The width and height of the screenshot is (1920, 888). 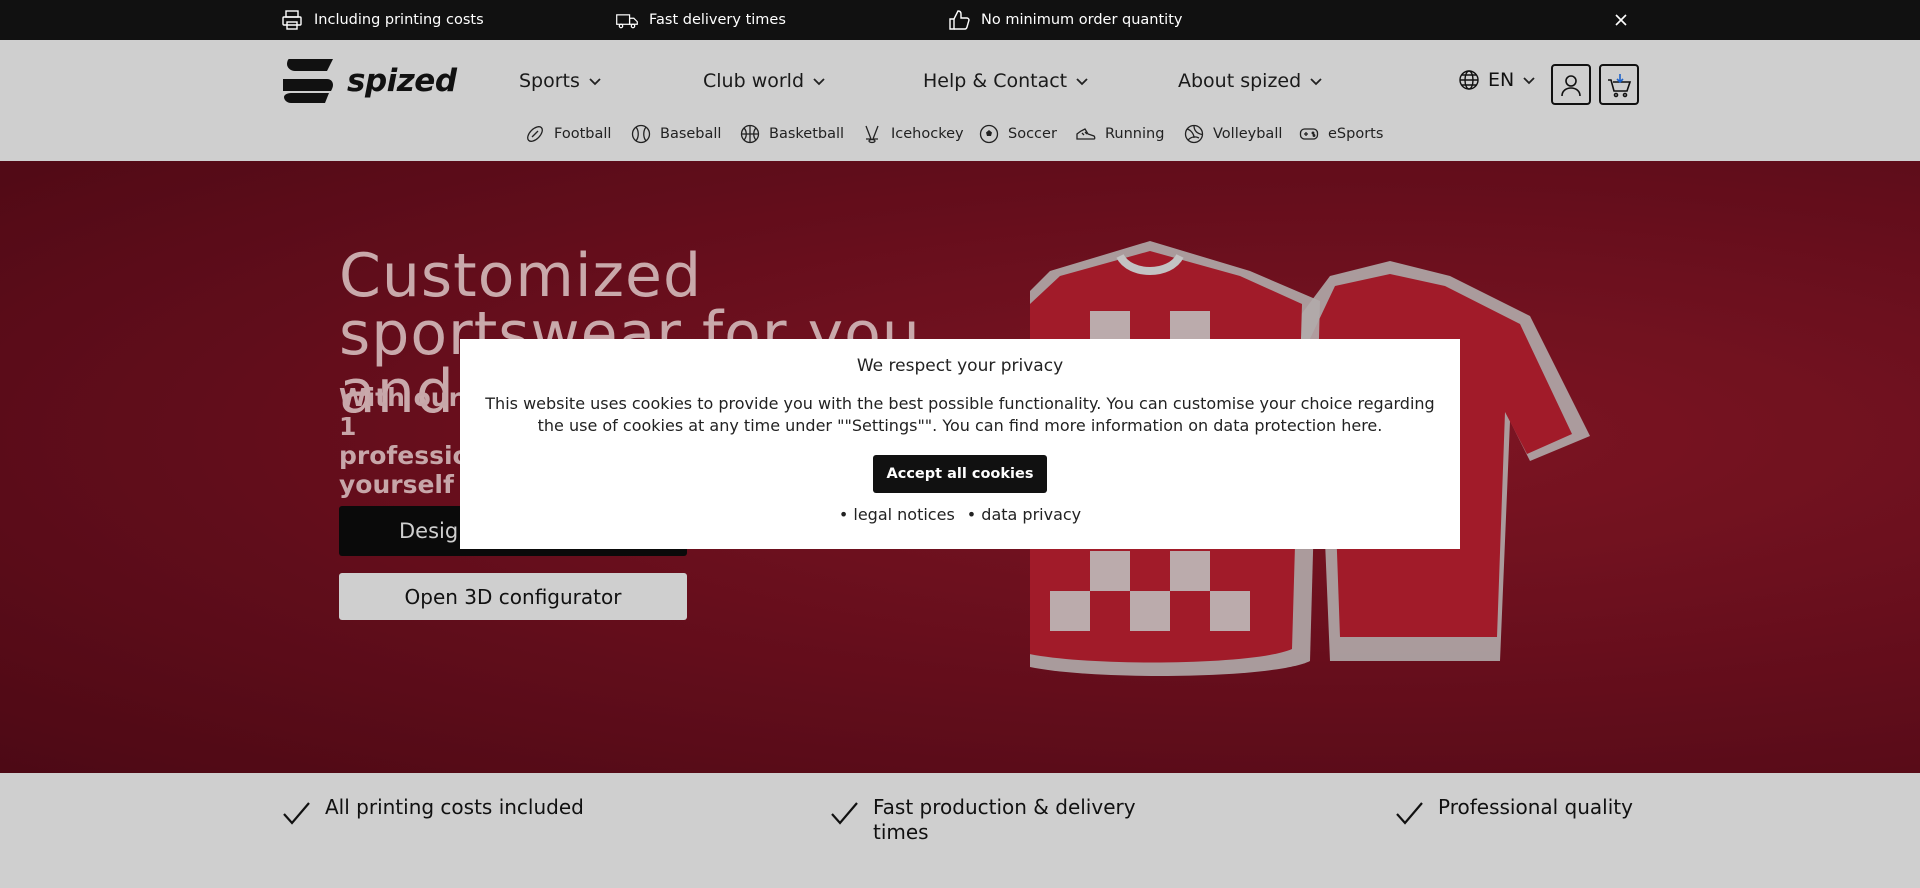 What do you see at coordinates (292, 20) in the screenshot?
I see `printer-icon` at bounding box center [292, 20].